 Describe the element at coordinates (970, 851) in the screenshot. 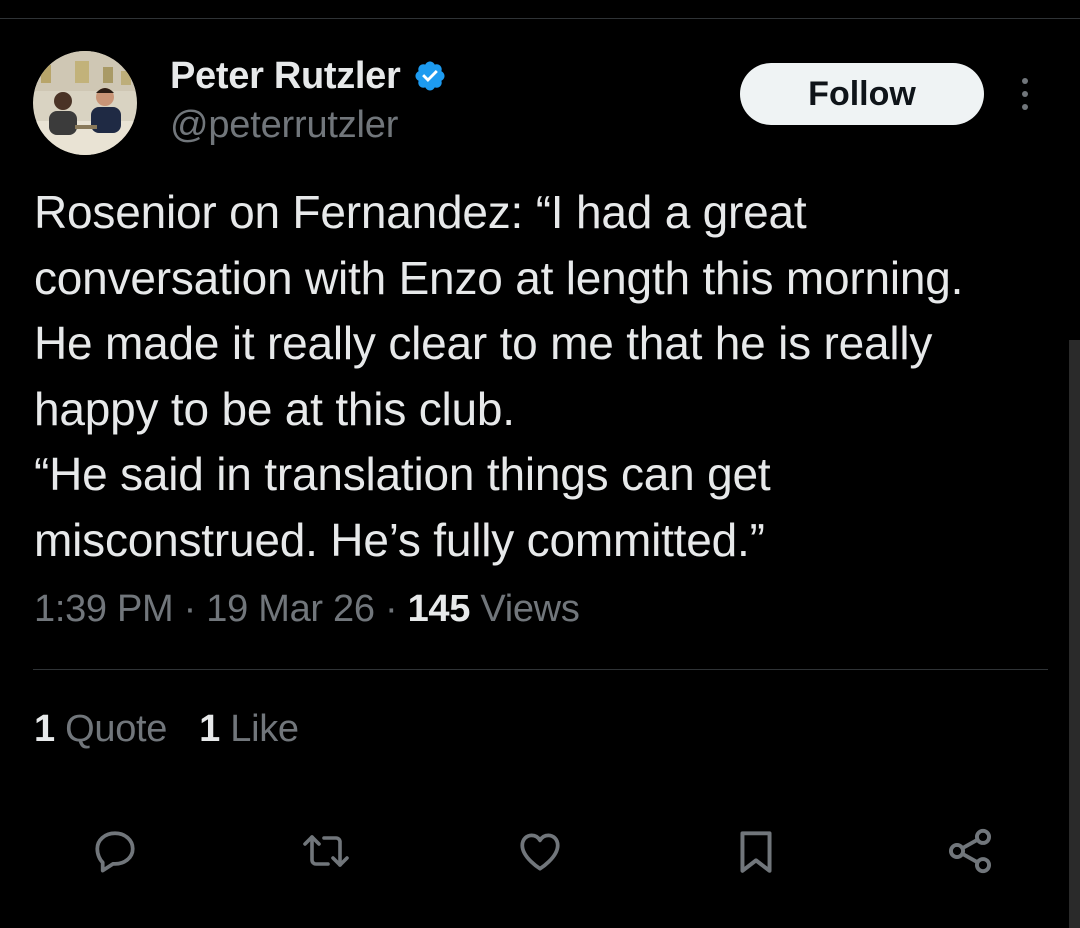

I see `share-icon` at that location.